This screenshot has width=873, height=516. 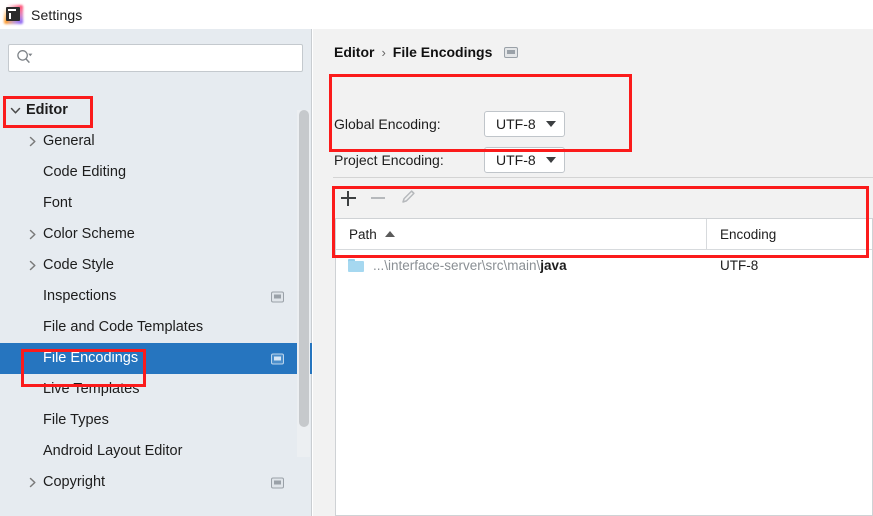 What do you see at coordinates (363, 234) in the screenshot?
I see `column-header-path-label: Path` at bounding box center [363, 234].